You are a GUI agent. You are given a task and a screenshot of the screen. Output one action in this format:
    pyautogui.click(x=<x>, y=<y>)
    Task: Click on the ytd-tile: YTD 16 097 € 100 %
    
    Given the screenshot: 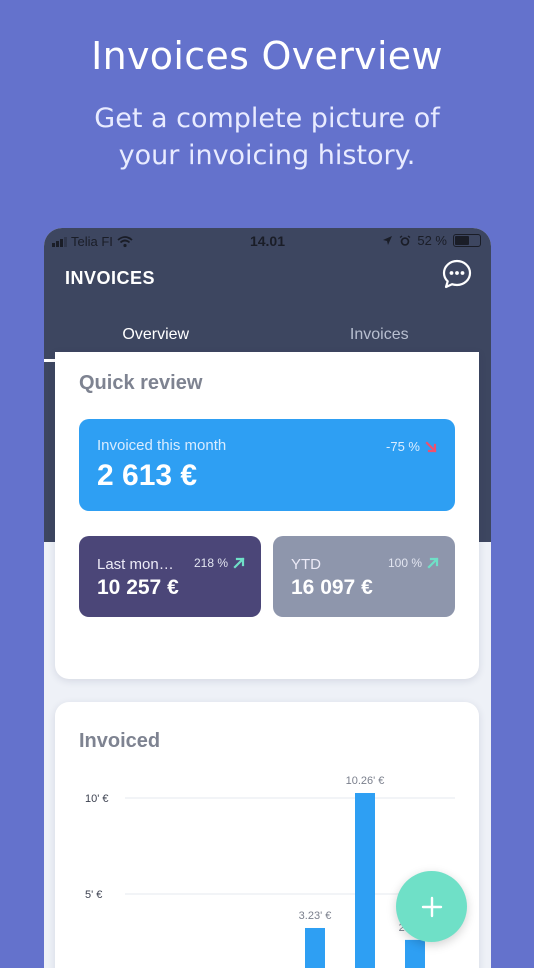 What is the action you would take?
    pyautogui.click(x=364, y=576)
    